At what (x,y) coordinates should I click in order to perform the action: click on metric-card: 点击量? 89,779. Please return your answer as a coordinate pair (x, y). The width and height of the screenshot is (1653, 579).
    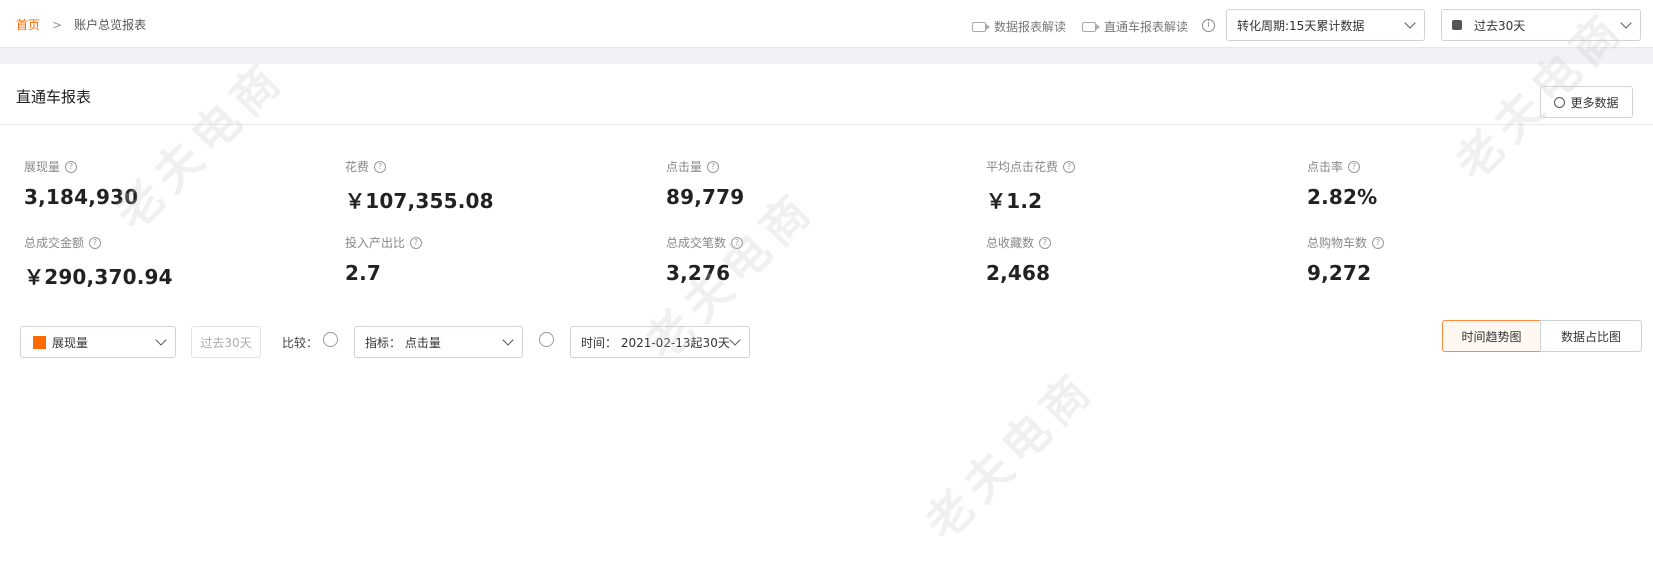
    Looking at the image, I should click on (816, 183).